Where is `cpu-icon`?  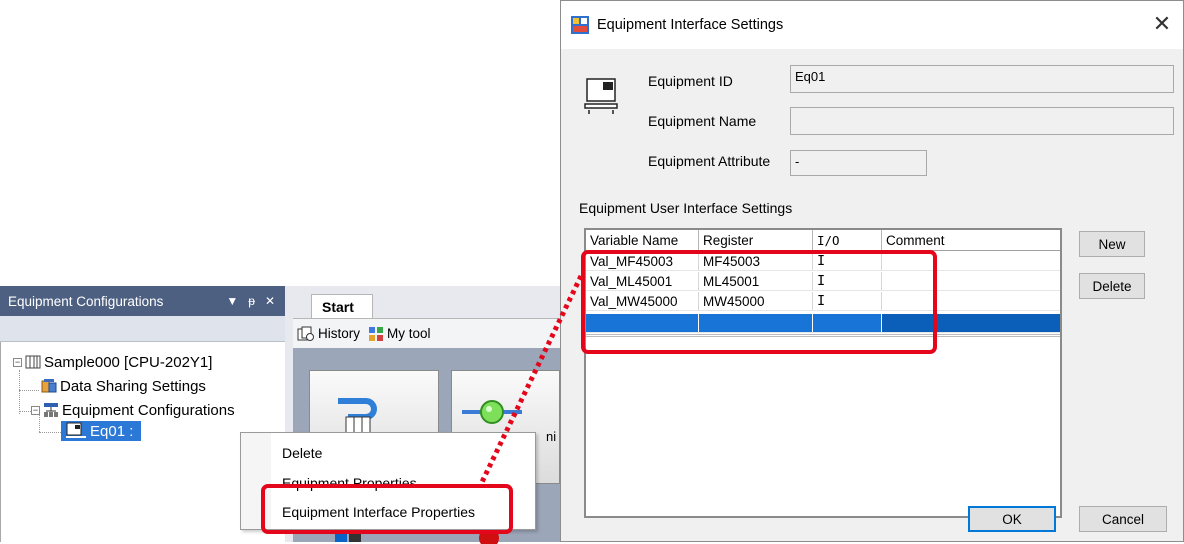 cpu-icon is located at coordinates (33, 362).